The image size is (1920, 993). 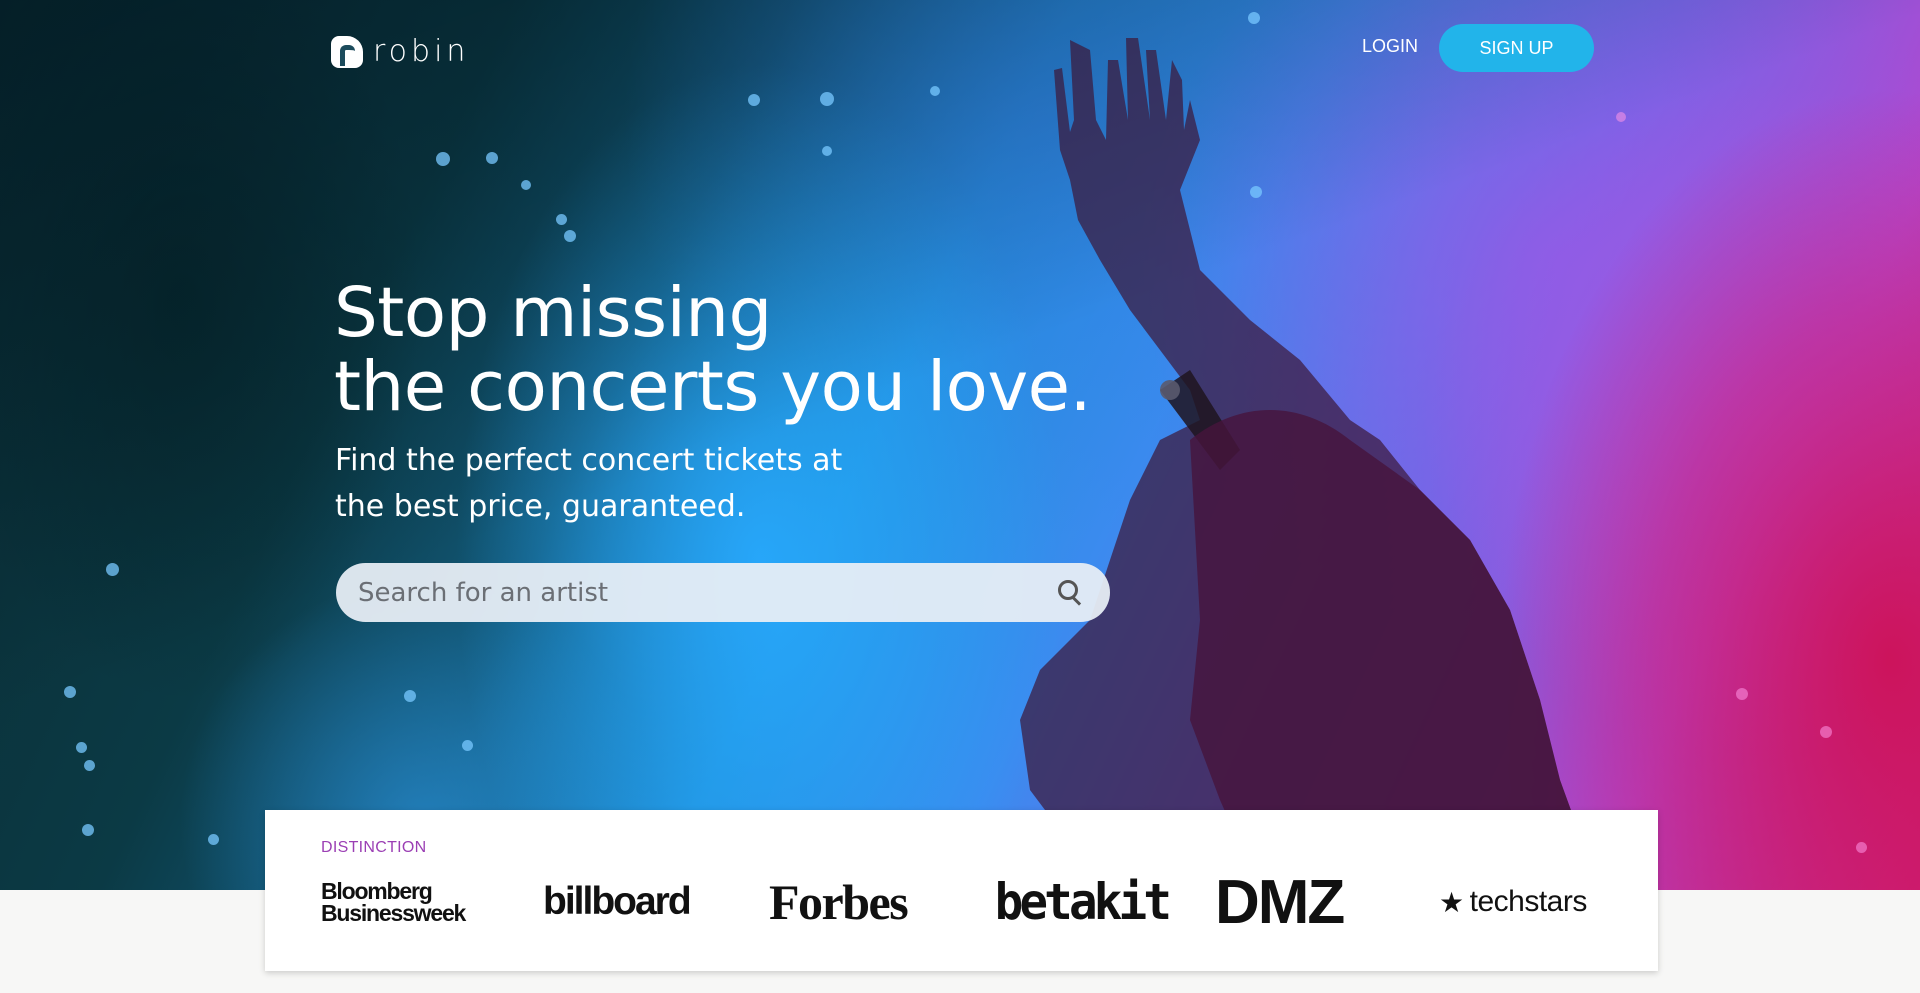 What do you see at coordinates (1280, 902) in the screenshot?
I see `dmz-logo: DMZ` at bounding box center [1280, 902].